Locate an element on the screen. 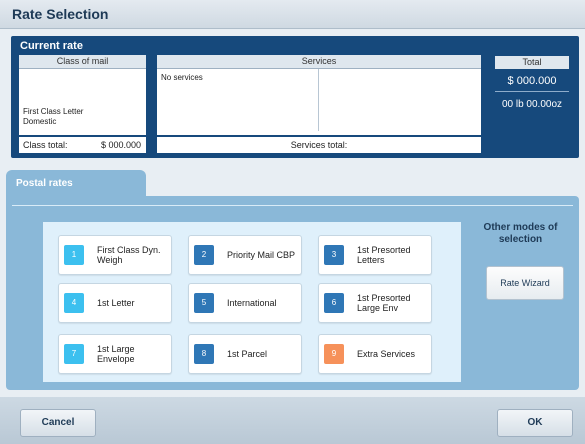  other-modes-label: Other modes of selection is located at coordinates (520, 233).